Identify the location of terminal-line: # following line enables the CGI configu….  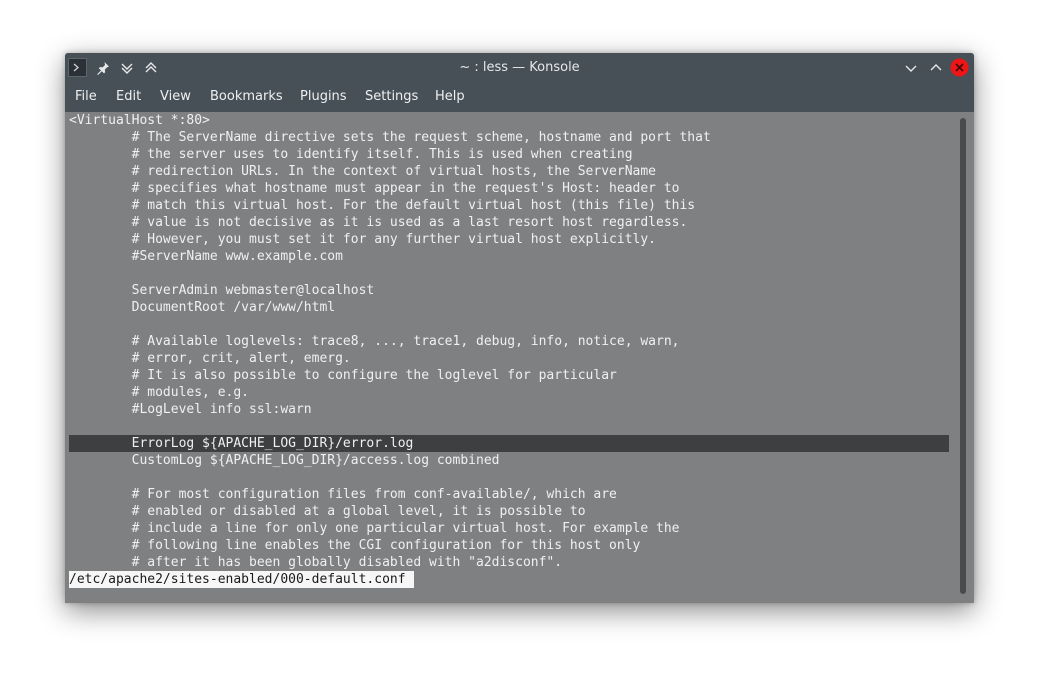
(355, 545).